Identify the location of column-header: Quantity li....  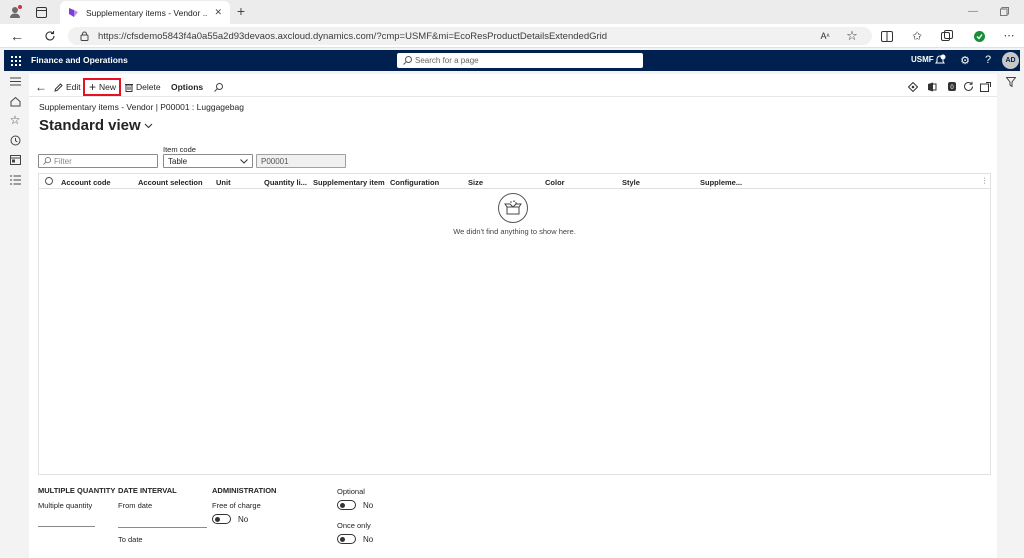
(285, 182).